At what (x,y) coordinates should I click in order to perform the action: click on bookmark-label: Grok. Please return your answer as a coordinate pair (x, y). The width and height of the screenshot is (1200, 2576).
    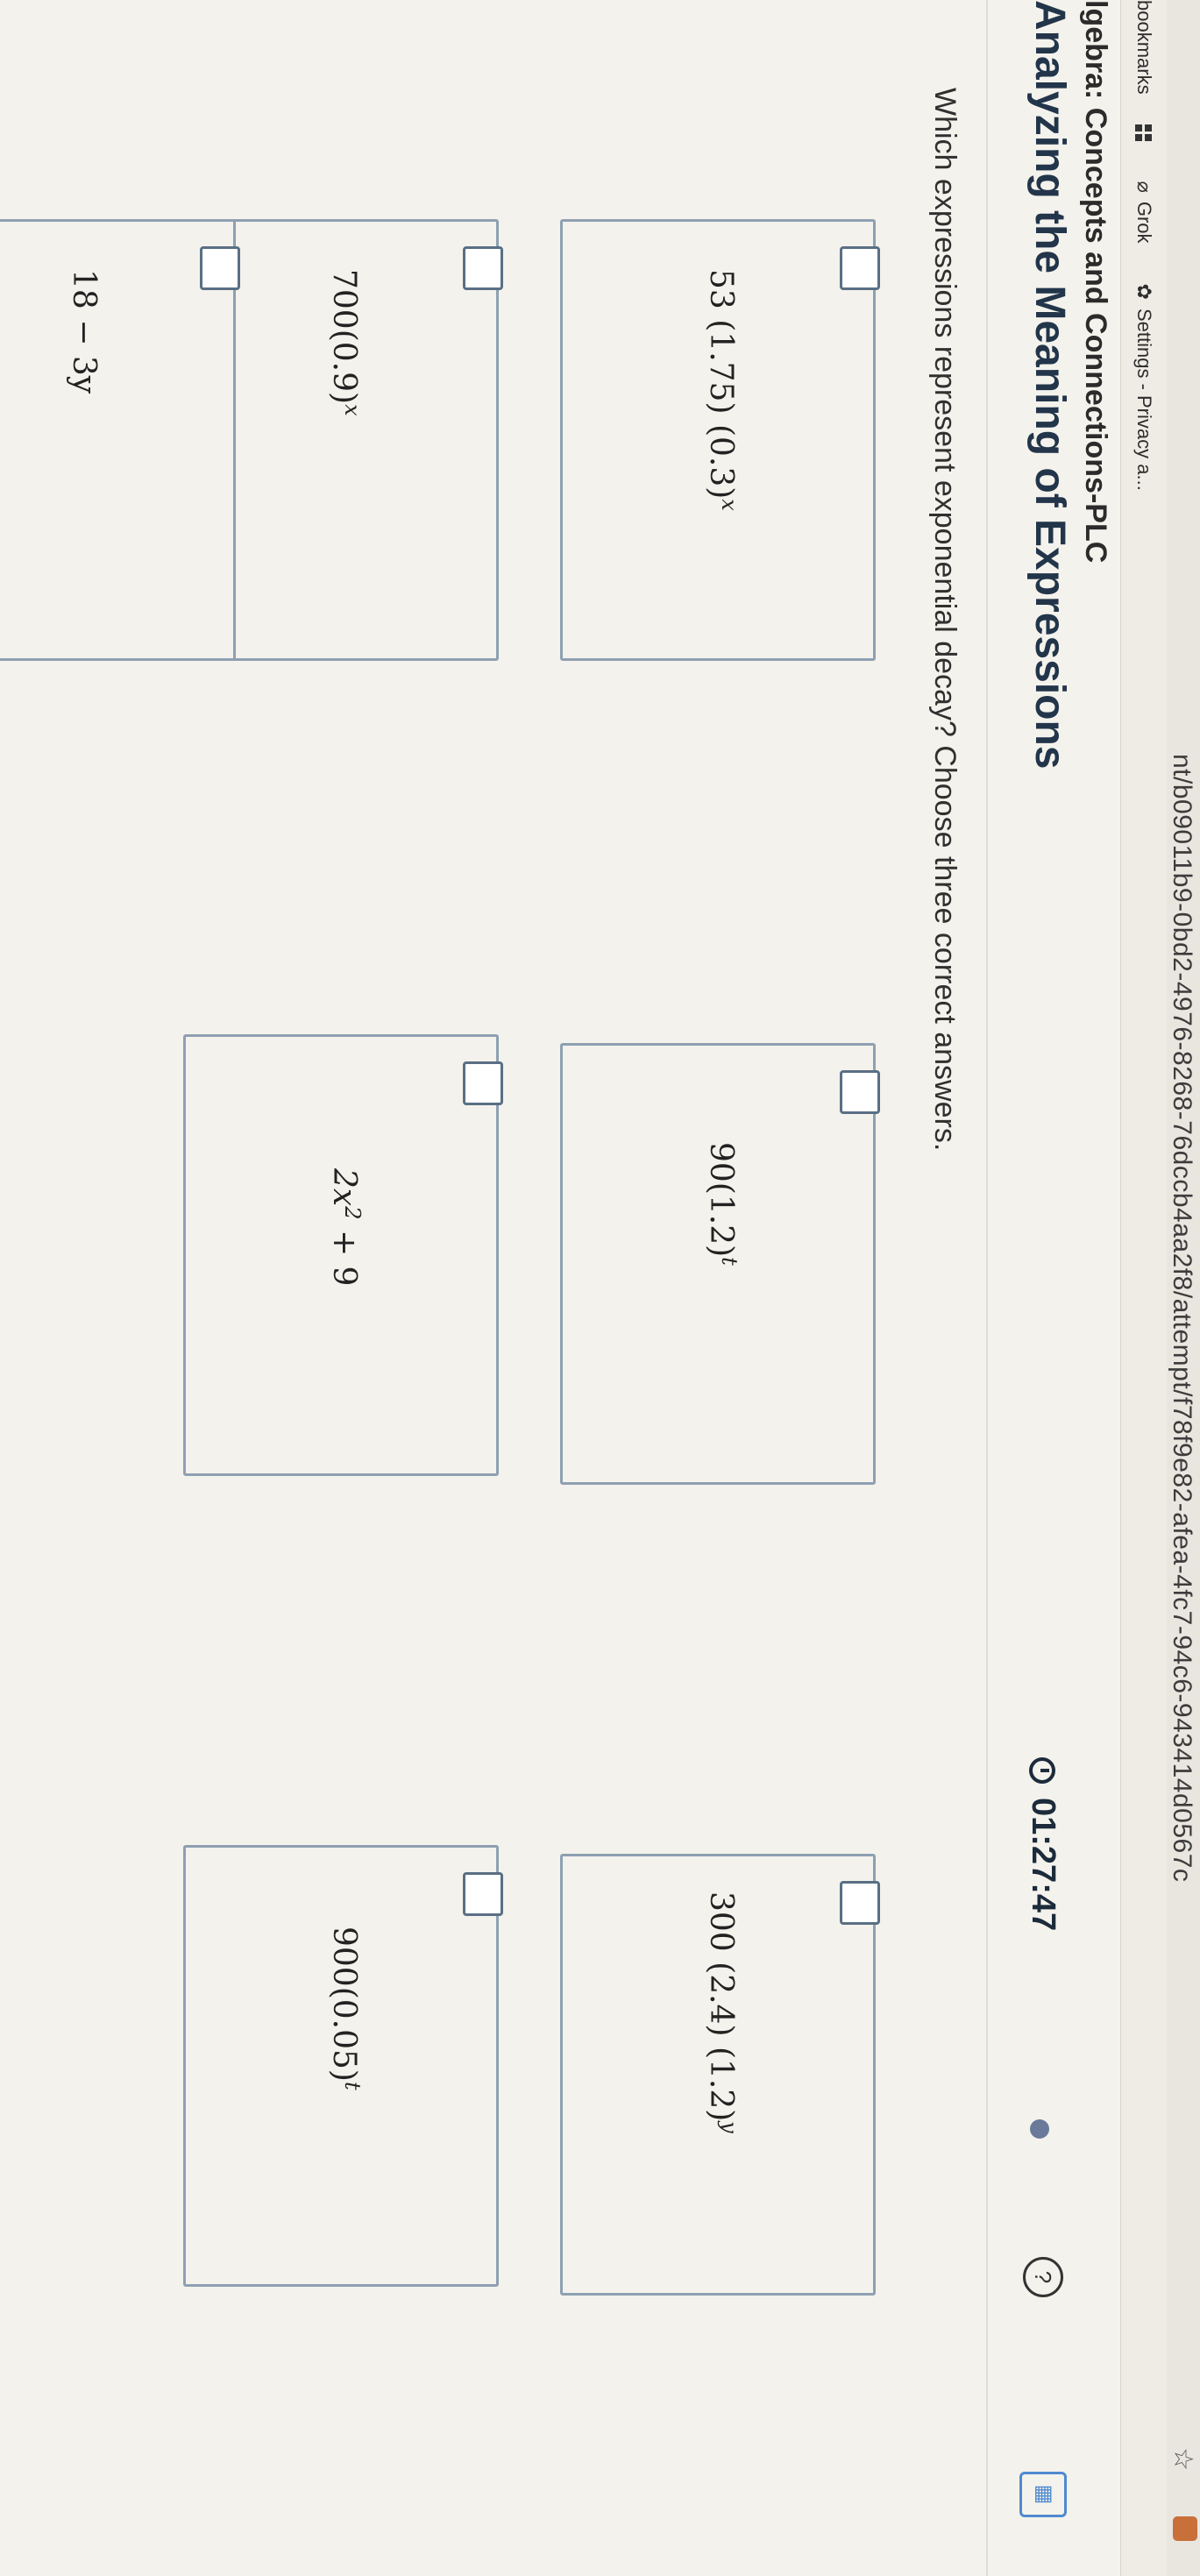
    Looking at the image, I should click on (1144, 222).